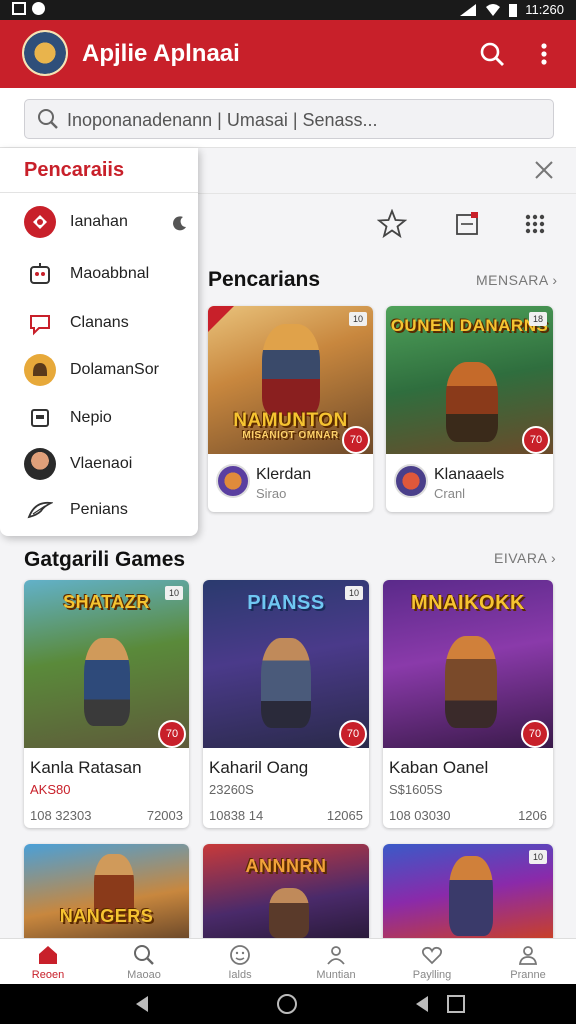 This screenshot has width=576, height=1024. I want to click on home-circle-icon, so click(287, 1004).